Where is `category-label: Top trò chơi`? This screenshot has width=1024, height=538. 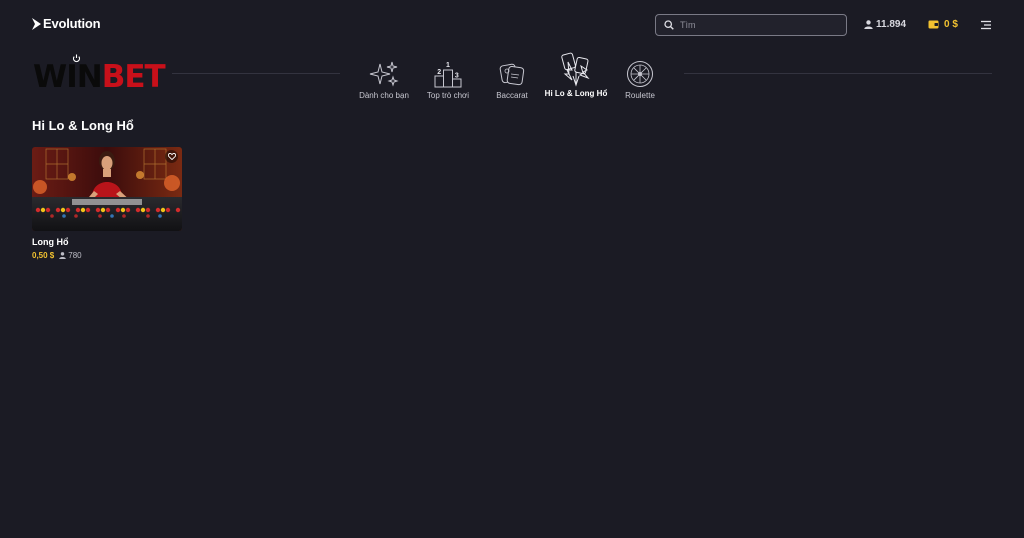
category-label: Top trò chơi is located at coordinates (448, 95).